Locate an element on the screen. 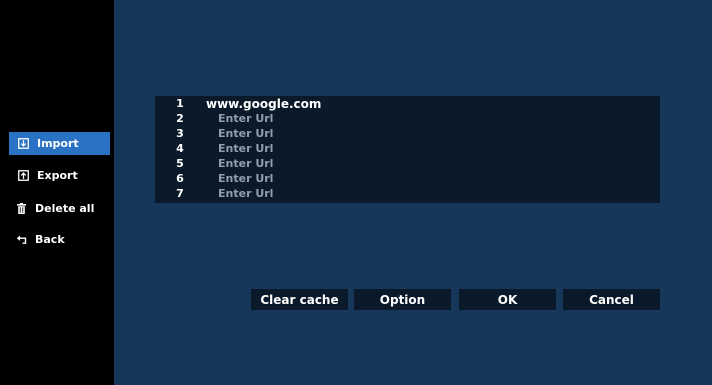 This screenshot has width=712, height=385. url-input-3: Enter Url is located at coordinates (245, 133).